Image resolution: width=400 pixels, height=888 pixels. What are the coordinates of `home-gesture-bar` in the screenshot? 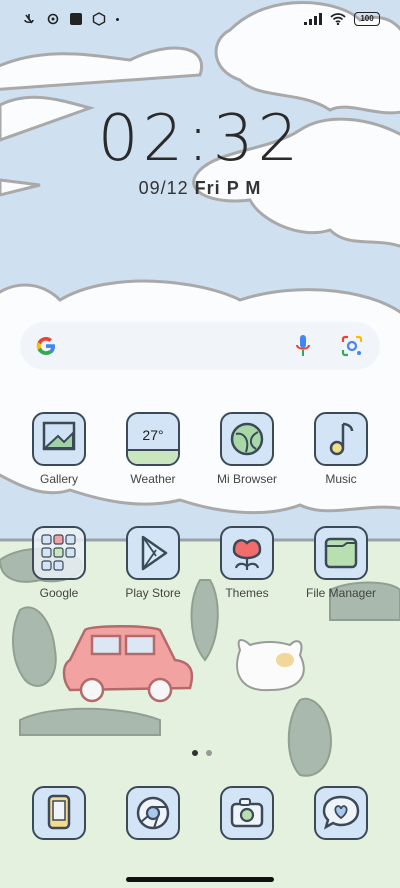 It's located at (200, 879).